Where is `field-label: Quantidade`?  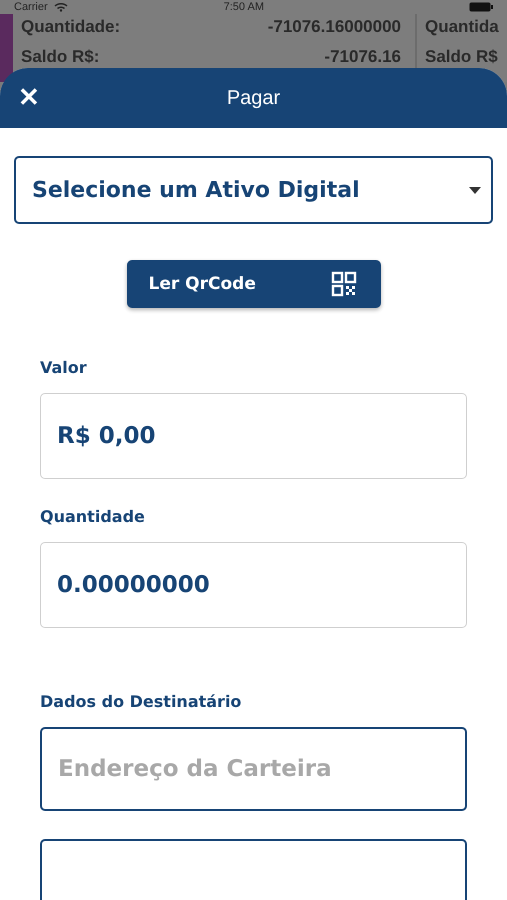 field-label: Quantidade is located at coordinates (93, 516).